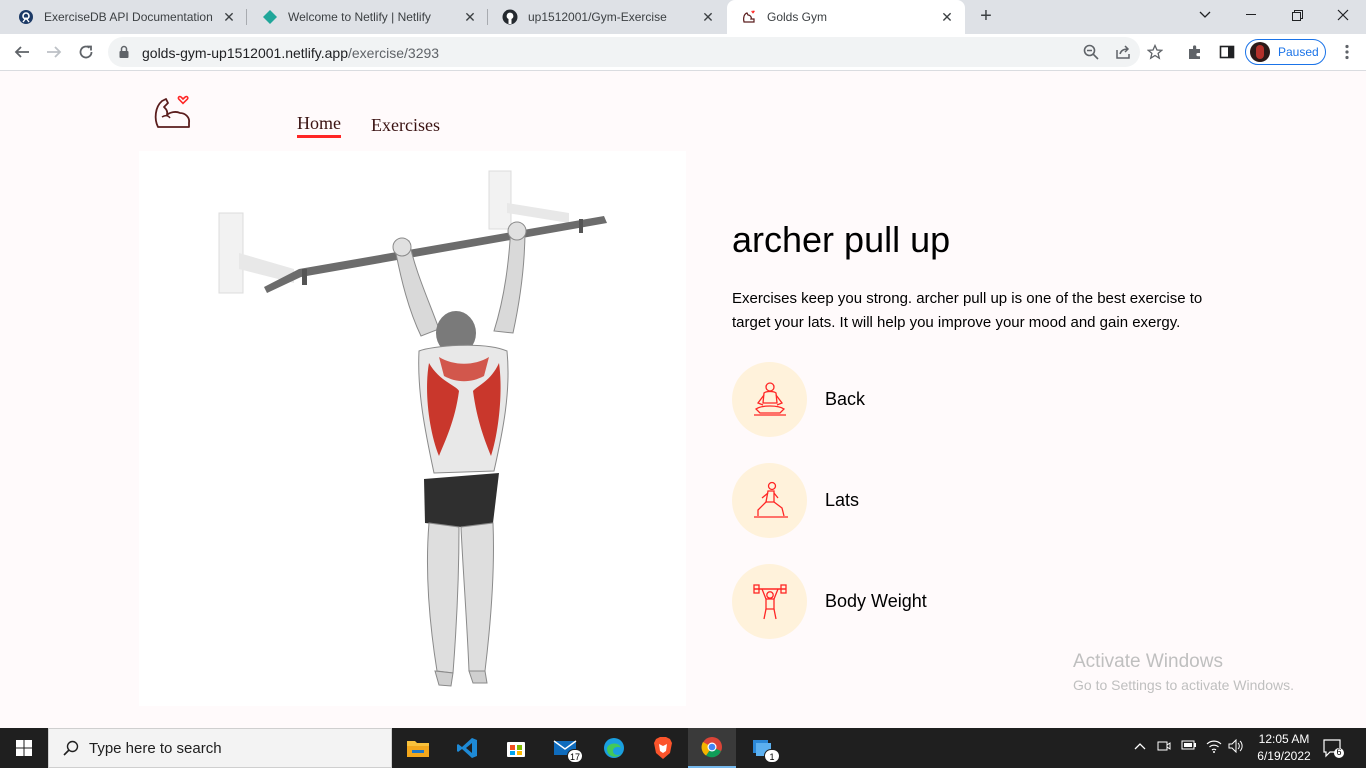 This screenshot has height=768, width=1366. What do you see at coordinates (1236, 747) in the screenshot?
I see `volume-icon` at bounding box center [1236, 747].